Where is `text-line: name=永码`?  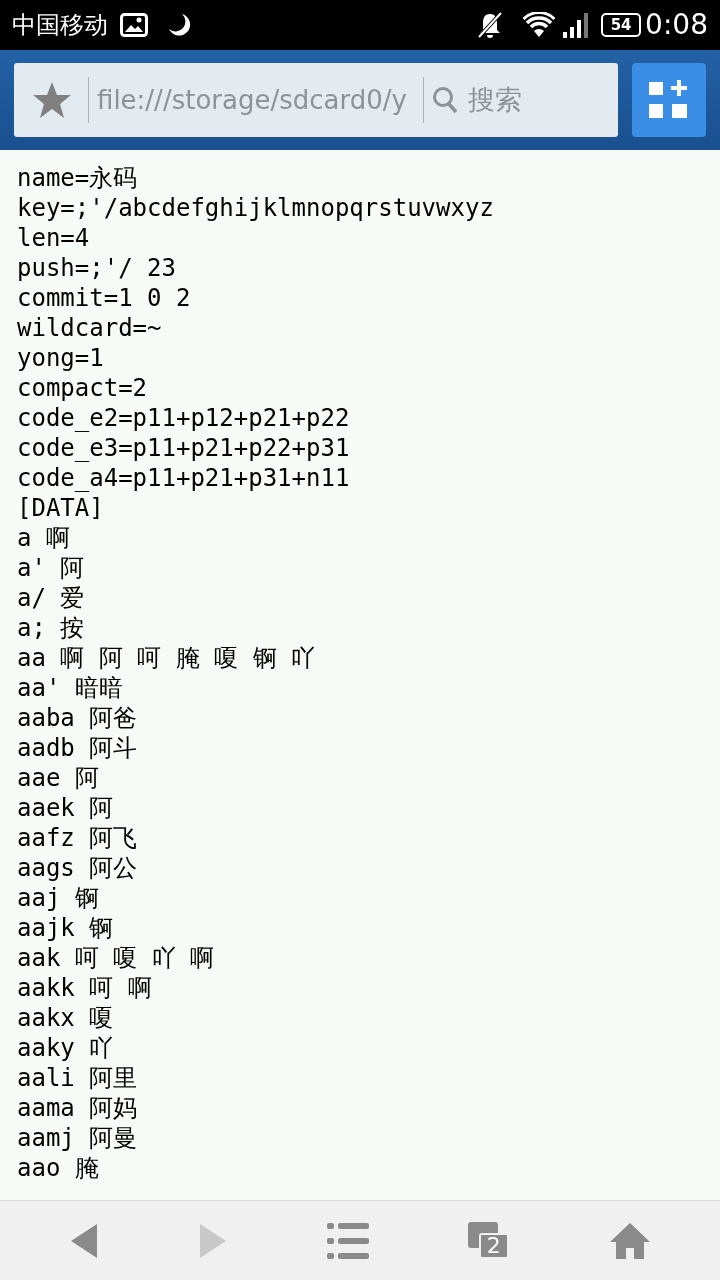
text-line: name=永码 is located at coordinates (77, 178).